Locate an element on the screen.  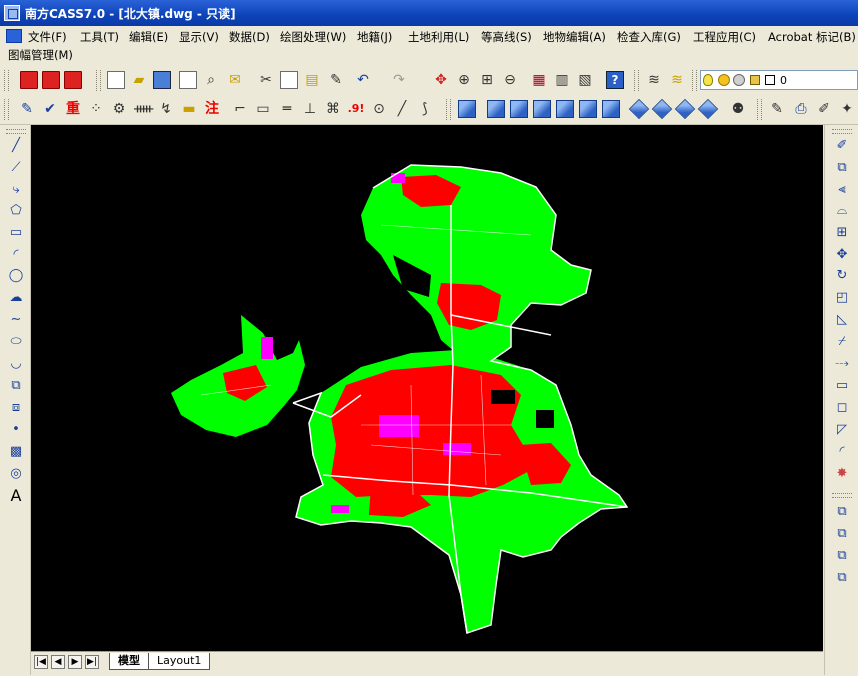
menu-cadastre: 地籍(J) is located at coordinates (374, 37).